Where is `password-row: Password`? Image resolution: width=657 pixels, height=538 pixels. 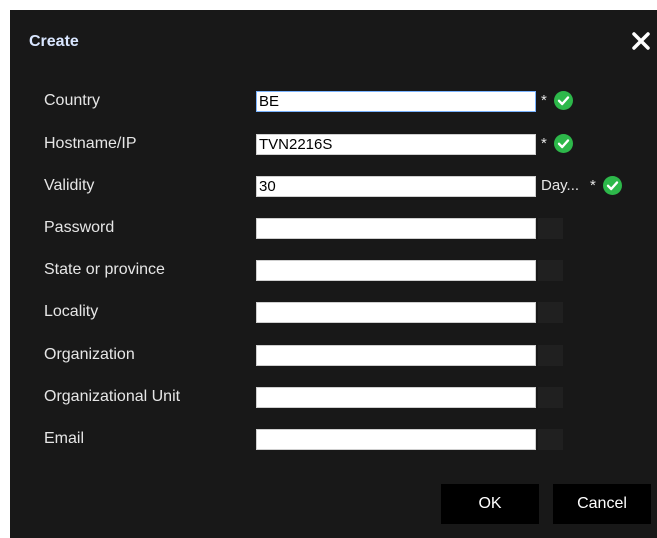
password-row: Password is located at coordinates (333, 229).